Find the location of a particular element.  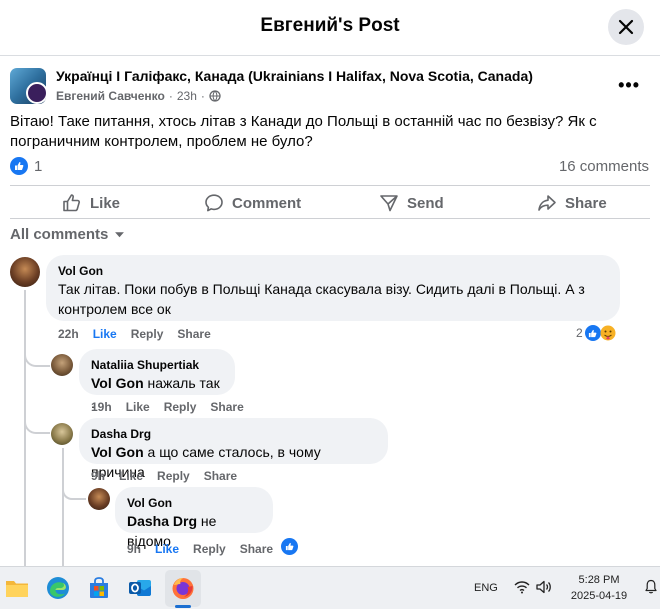

dialog-header: Евгений's Post is located at coordinates (330, 28).